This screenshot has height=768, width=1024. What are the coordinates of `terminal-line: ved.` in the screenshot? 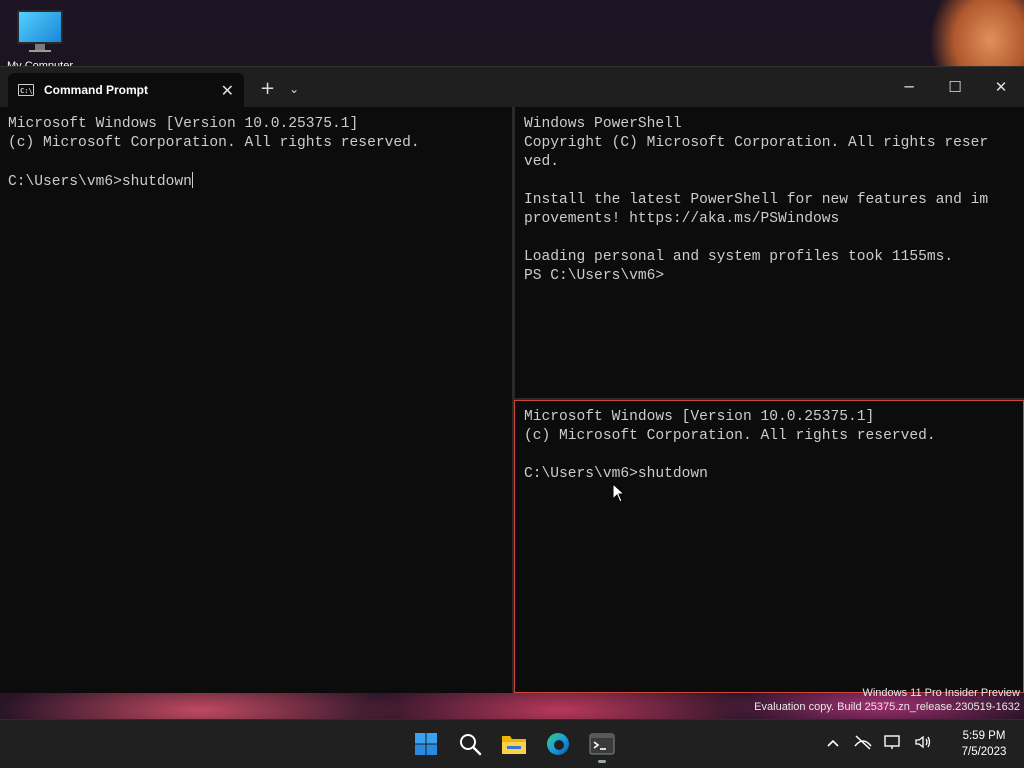 It's located at (542, 162).